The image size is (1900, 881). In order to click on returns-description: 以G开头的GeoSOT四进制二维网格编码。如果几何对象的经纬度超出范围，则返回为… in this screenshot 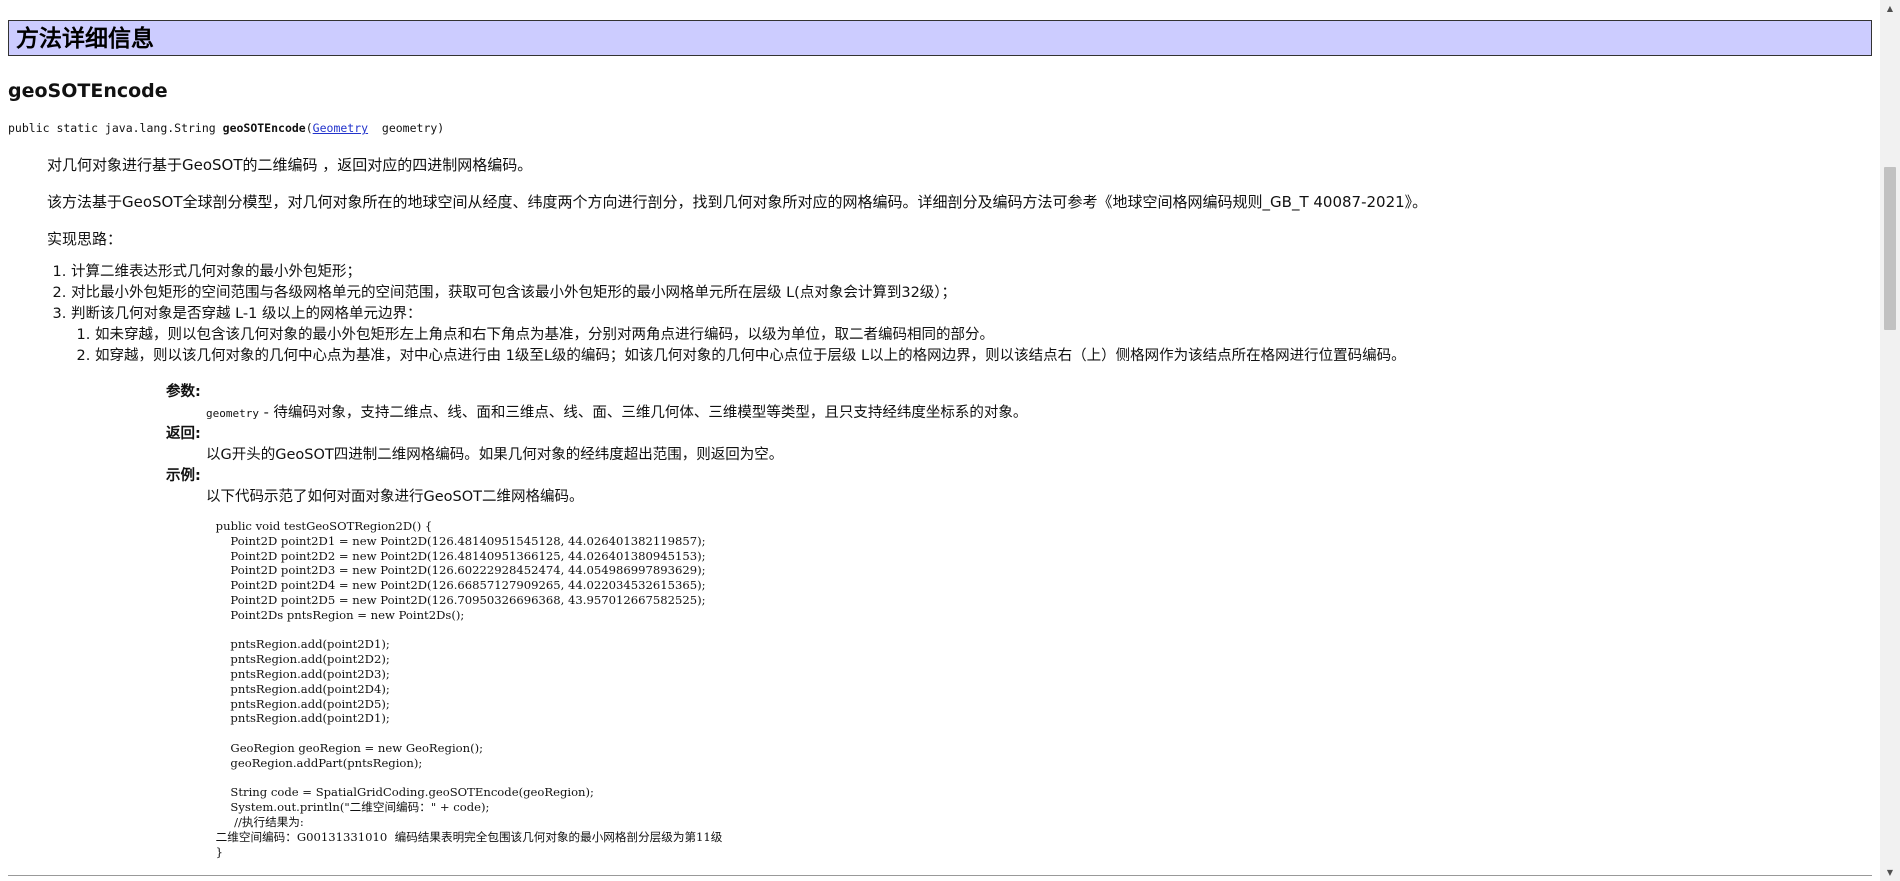, I will do `click(495, 455)`.